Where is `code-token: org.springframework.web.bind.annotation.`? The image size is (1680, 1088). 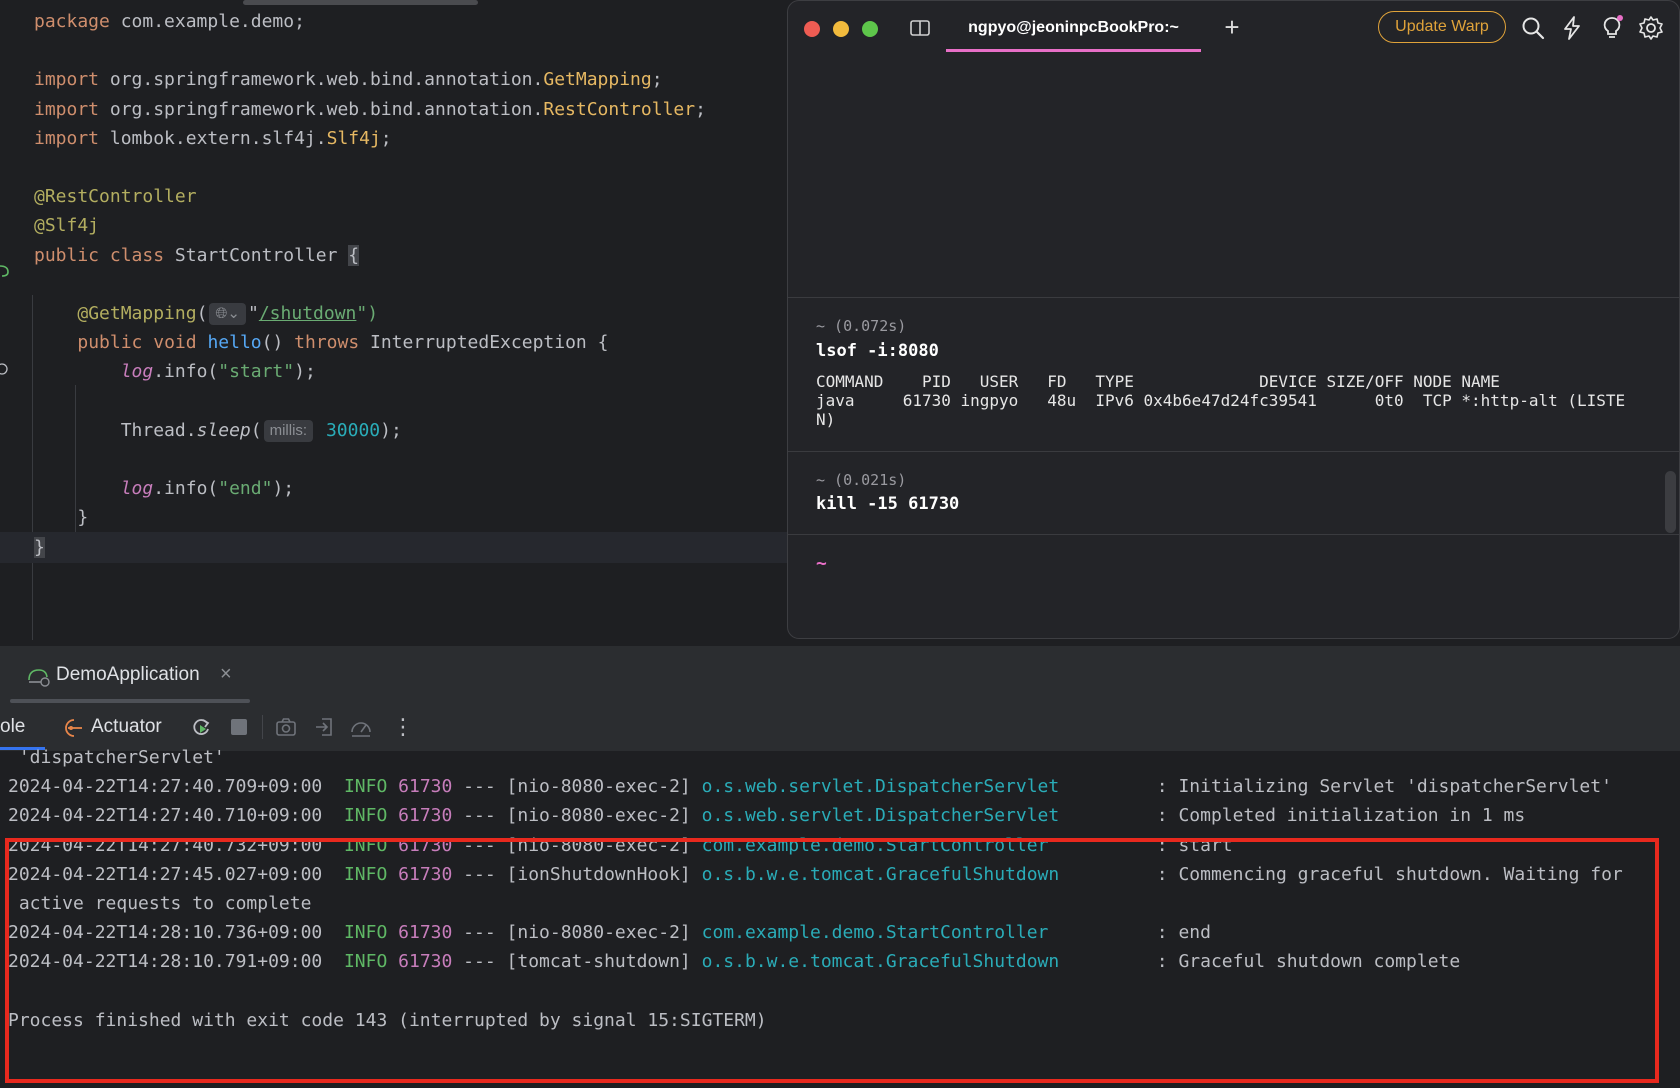
code-token: org.springframework.web.bind.annotation. is located at coordinates (321, 109).